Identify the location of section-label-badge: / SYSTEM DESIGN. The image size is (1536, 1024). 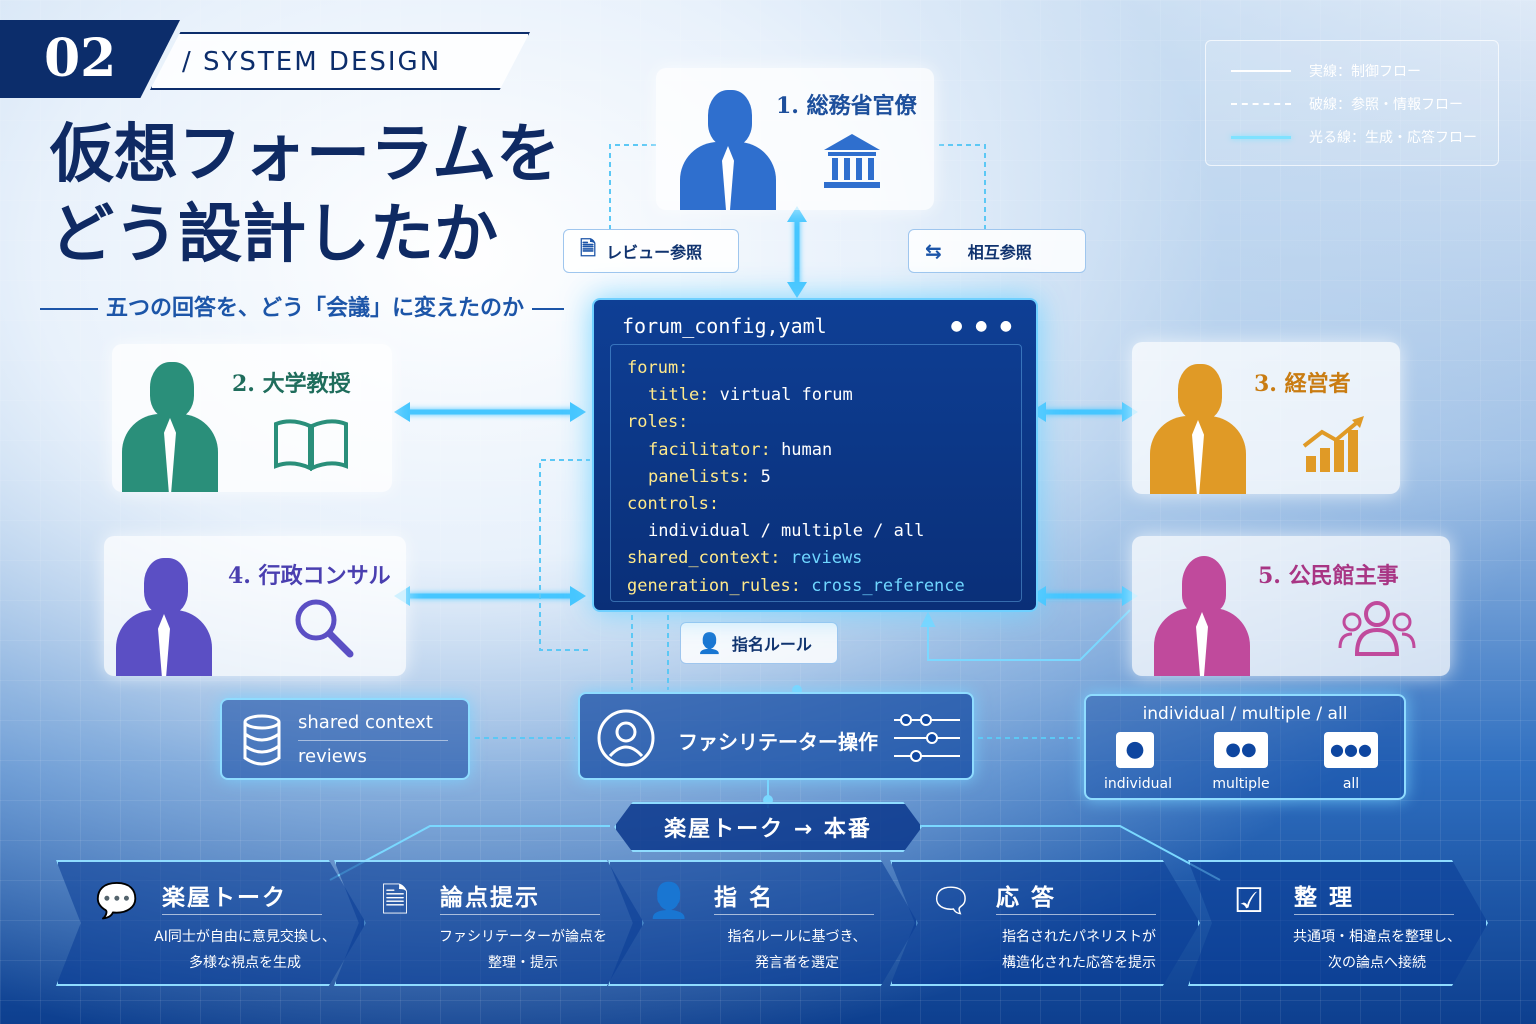
(340, 61).